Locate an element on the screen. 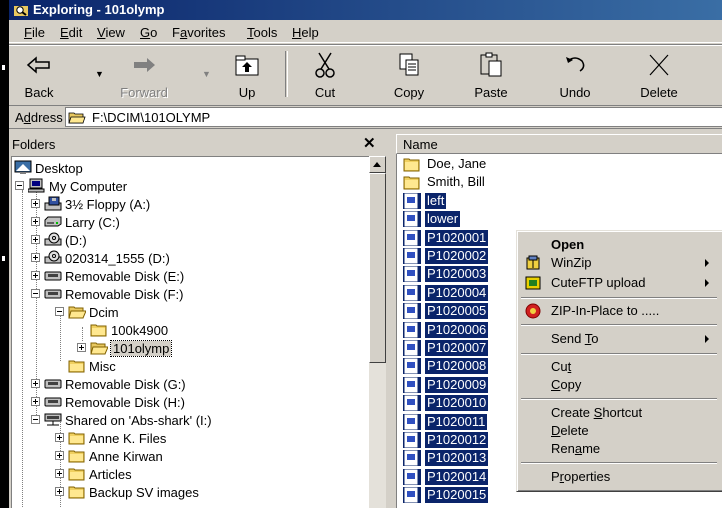 This screenshot has width=722, height=508. menu-cuteftp-upload: CuteFTP upload is located at coordinates (619, 283).